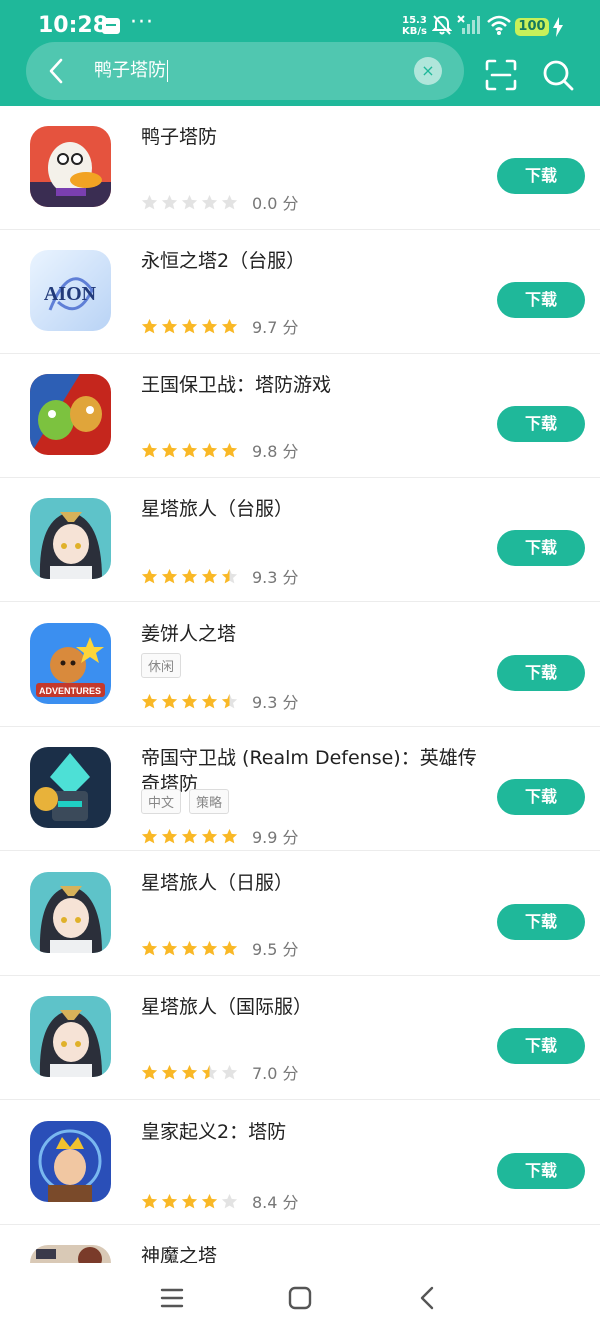 The image size is (600, 1333). I want to click on list-item: 星塔旅人（日服） 9.5 分 下载, so click(300, 914).